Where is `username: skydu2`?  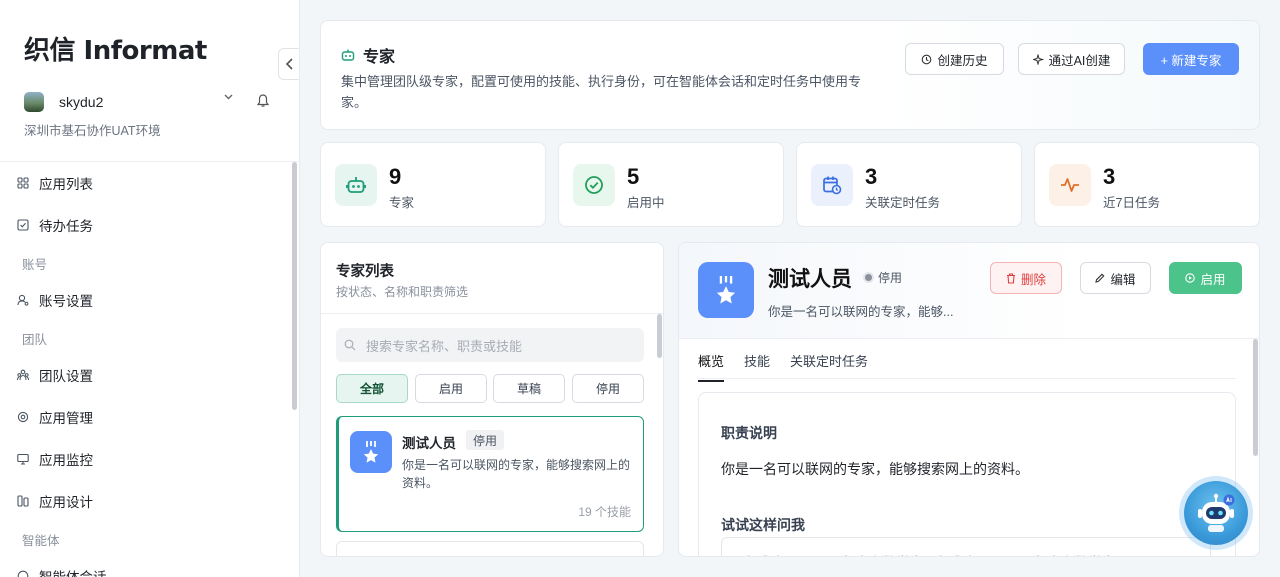
username: skydu2 is located at coordinates (81, 102).